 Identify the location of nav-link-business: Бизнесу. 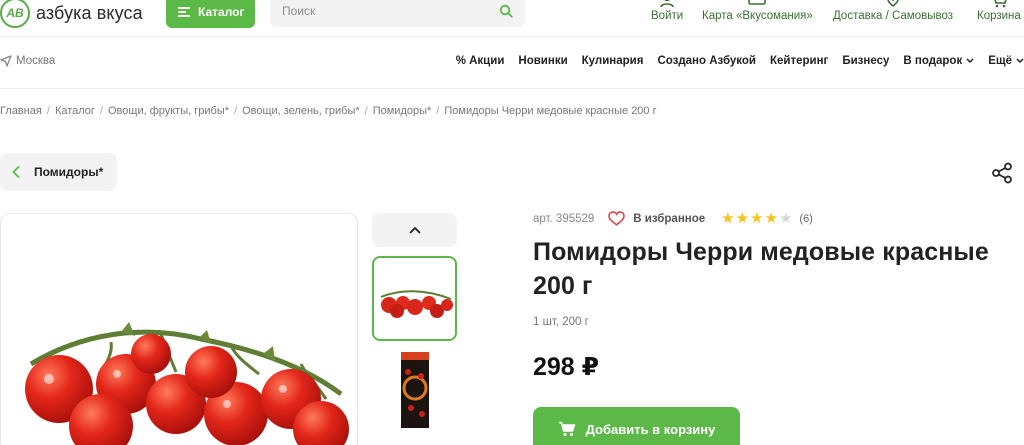
(865, 61).